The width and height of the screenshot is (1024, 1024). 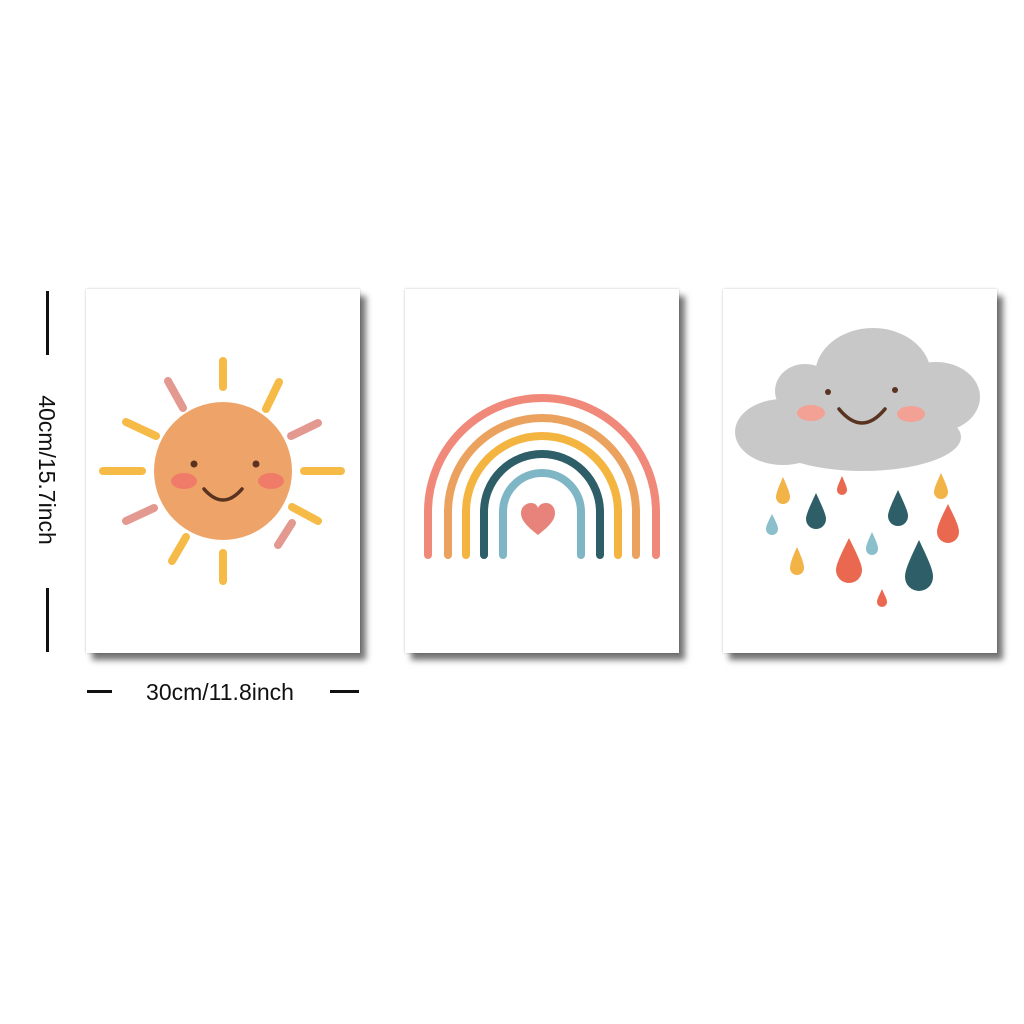 I want to click on cloud-icon, so click(x=857, y=467).